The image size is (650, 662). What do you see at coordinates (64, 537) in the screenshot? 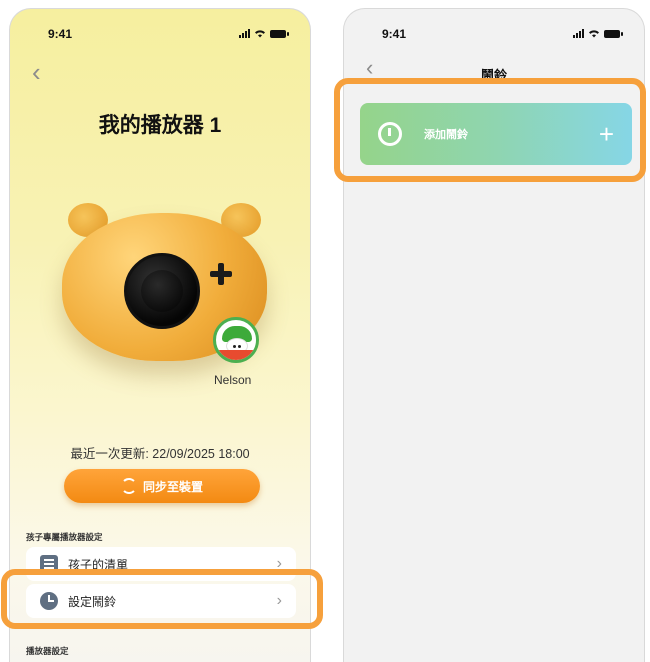
I see `section-label-child-settings: 孩子專屬播放器設定` at bounding box center [64, 537].